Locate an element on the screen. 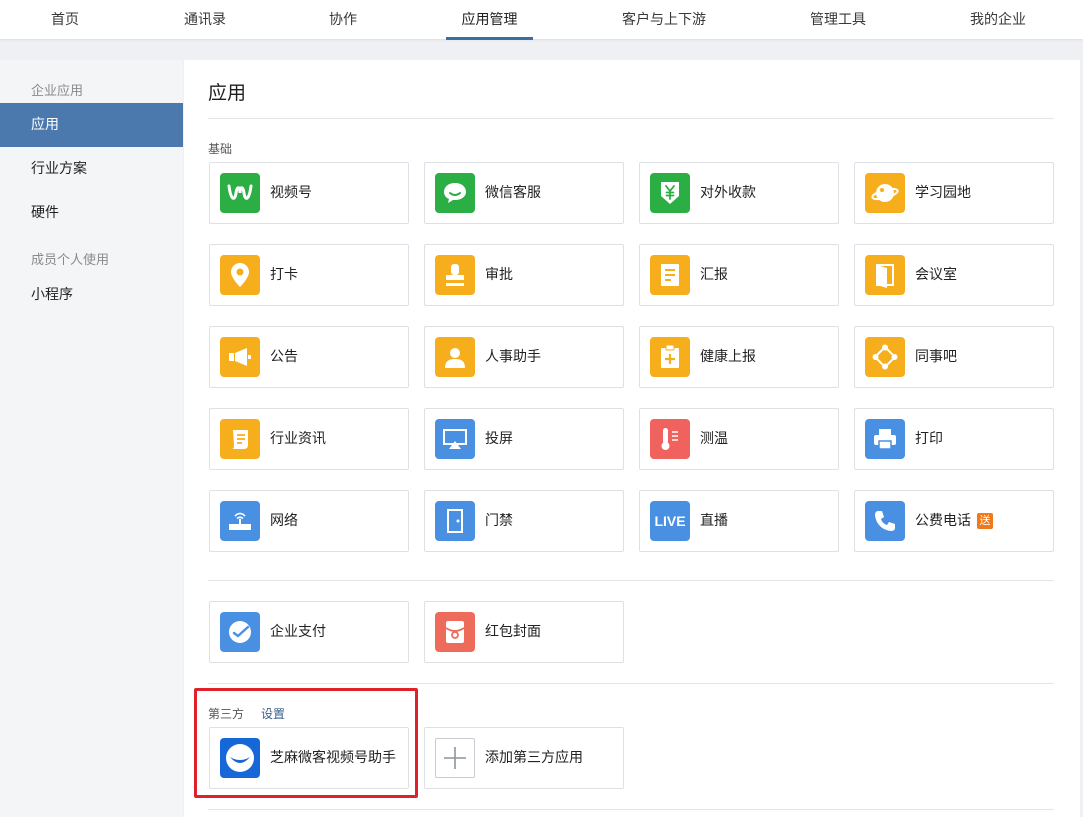  report-icon is located at coordinates (670, 275).